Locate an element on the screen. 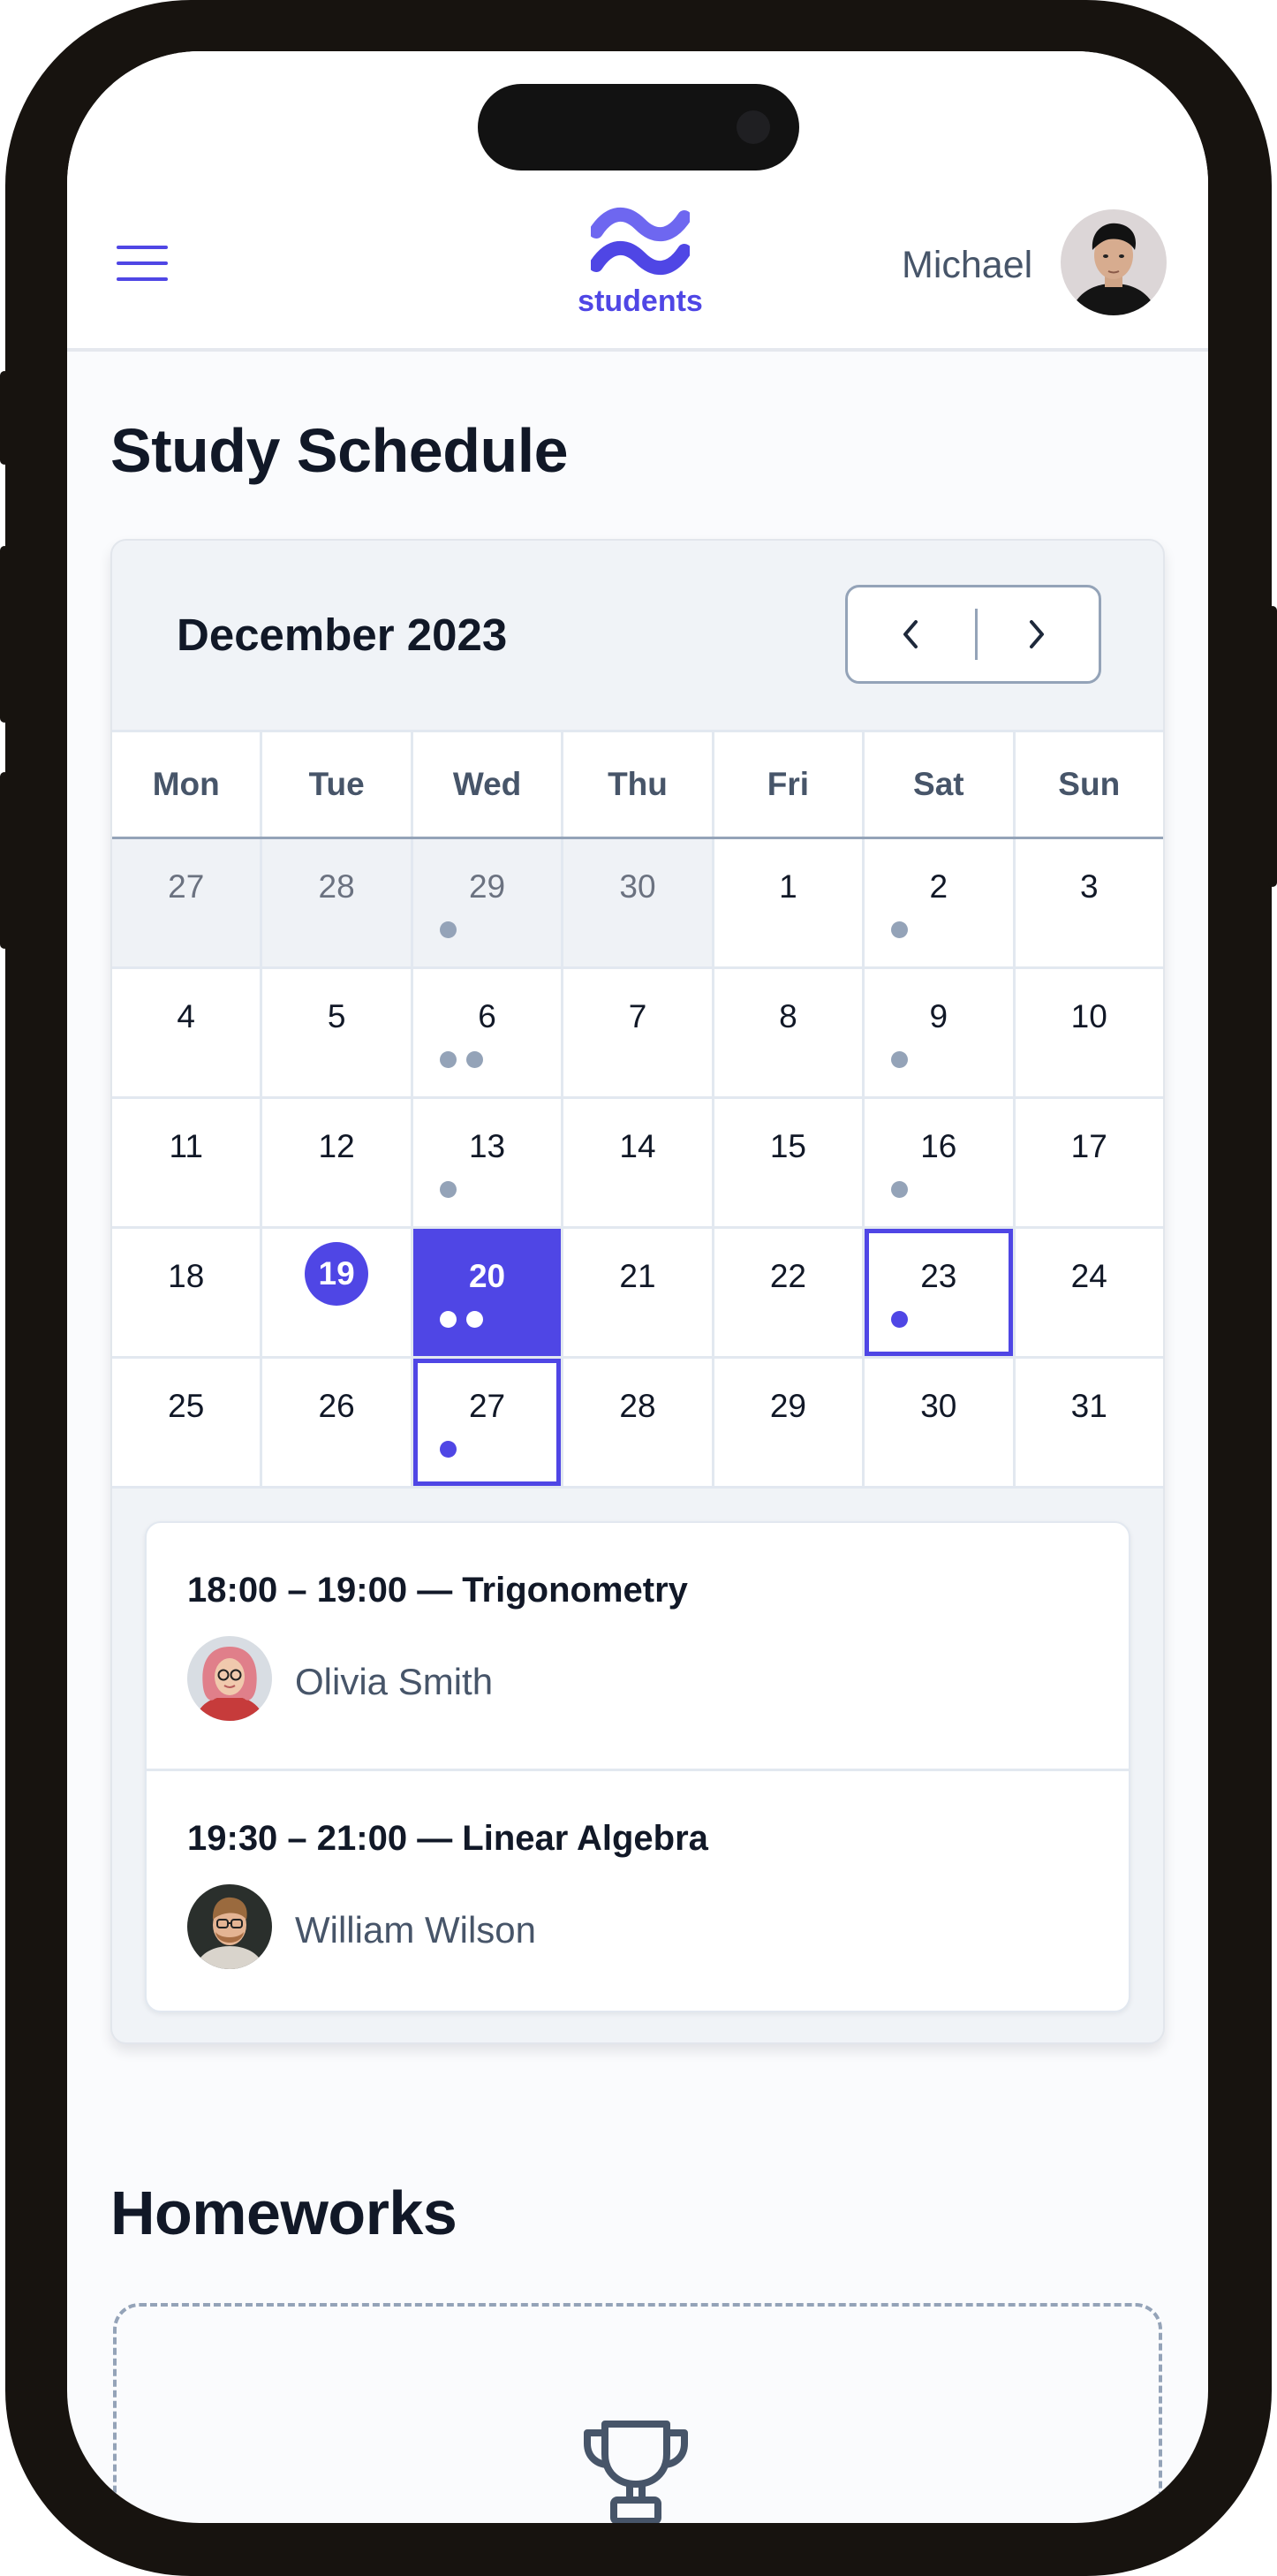 The width and height of the screenshot is (1277, 2576). event-person: Olivia Smith is located at coordinates (394, 1682).